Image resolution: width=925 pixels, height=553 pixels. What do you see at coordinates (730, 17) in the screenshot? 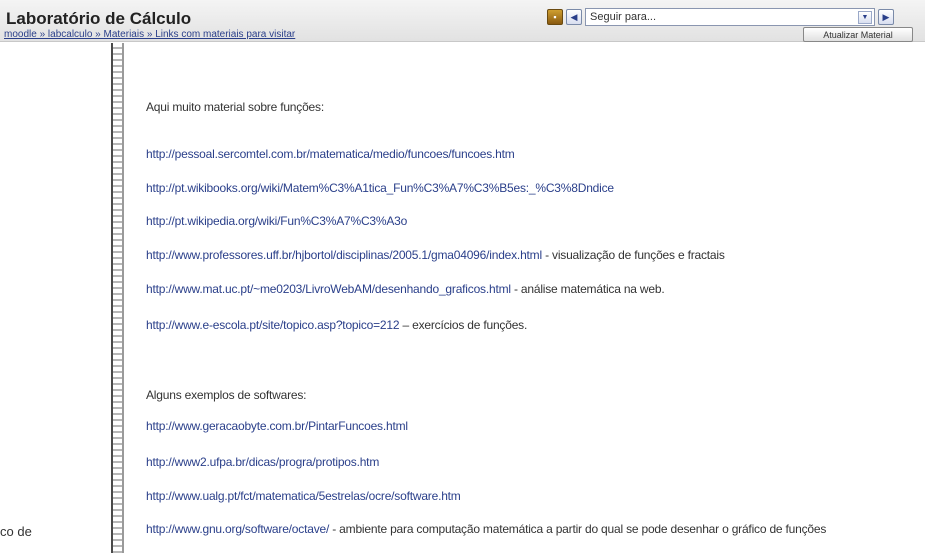
I see `jump-to-select: Seguir para... ▼` at bounding box center [730, 17].